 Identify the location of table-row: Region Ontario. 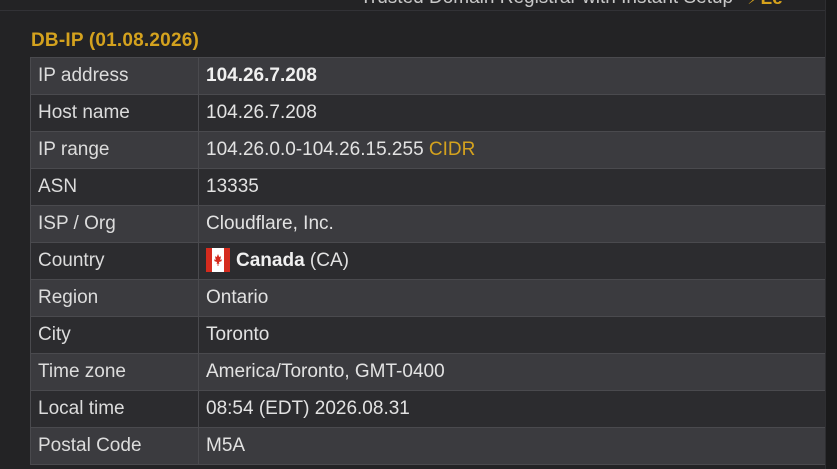
(428, 298).